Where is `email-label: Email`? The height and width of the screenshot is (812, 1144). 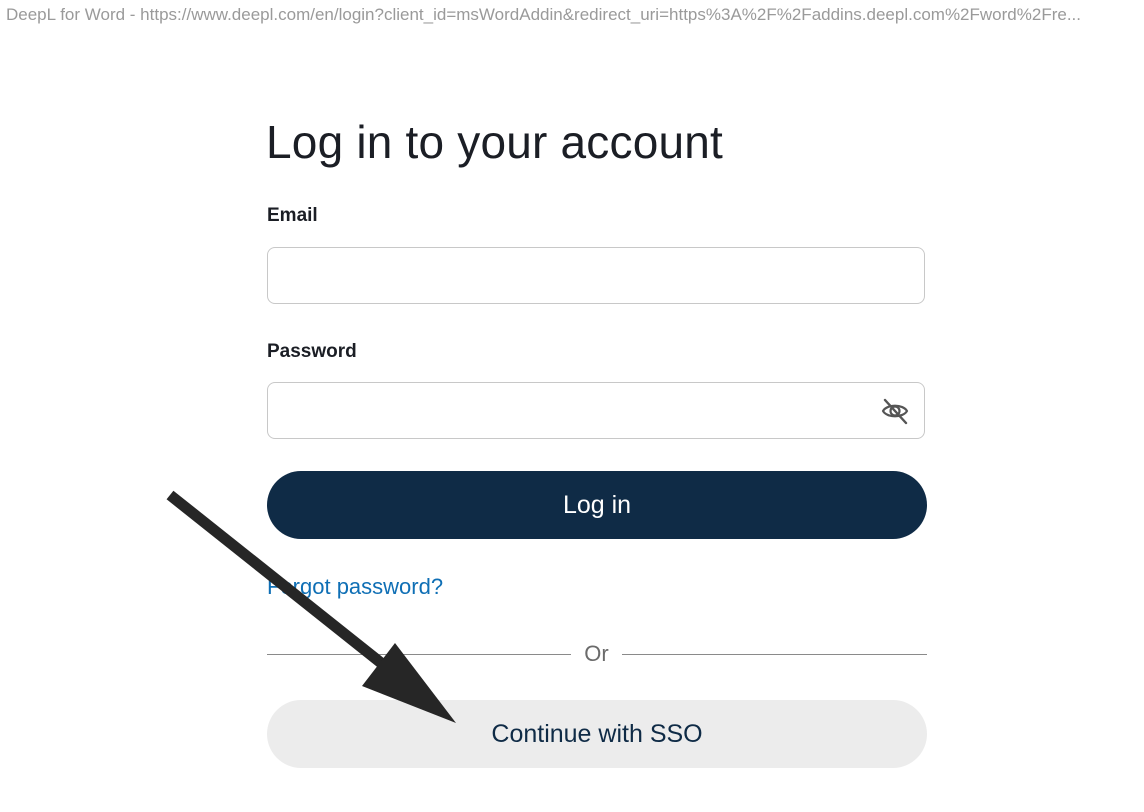
email-label: Email is located at coordinates (292, 215).